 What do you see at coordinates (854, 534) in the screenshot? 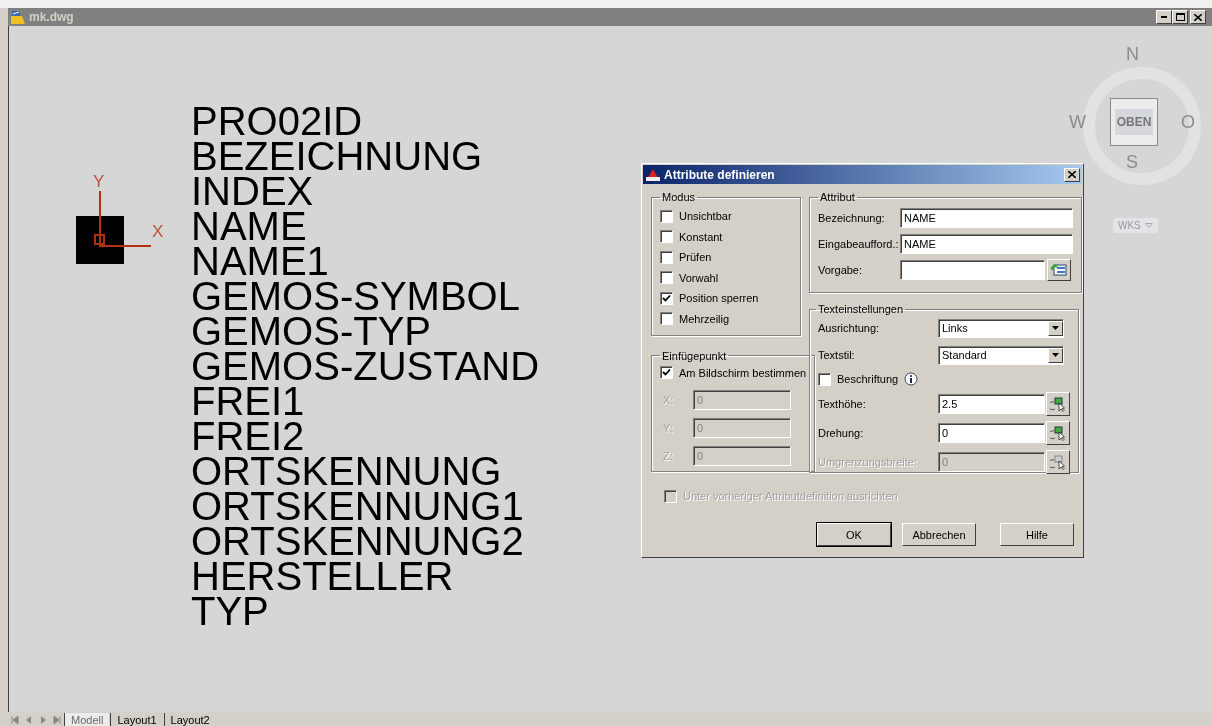
I see `dialog-button: OK` at bounding box center [854, 534].